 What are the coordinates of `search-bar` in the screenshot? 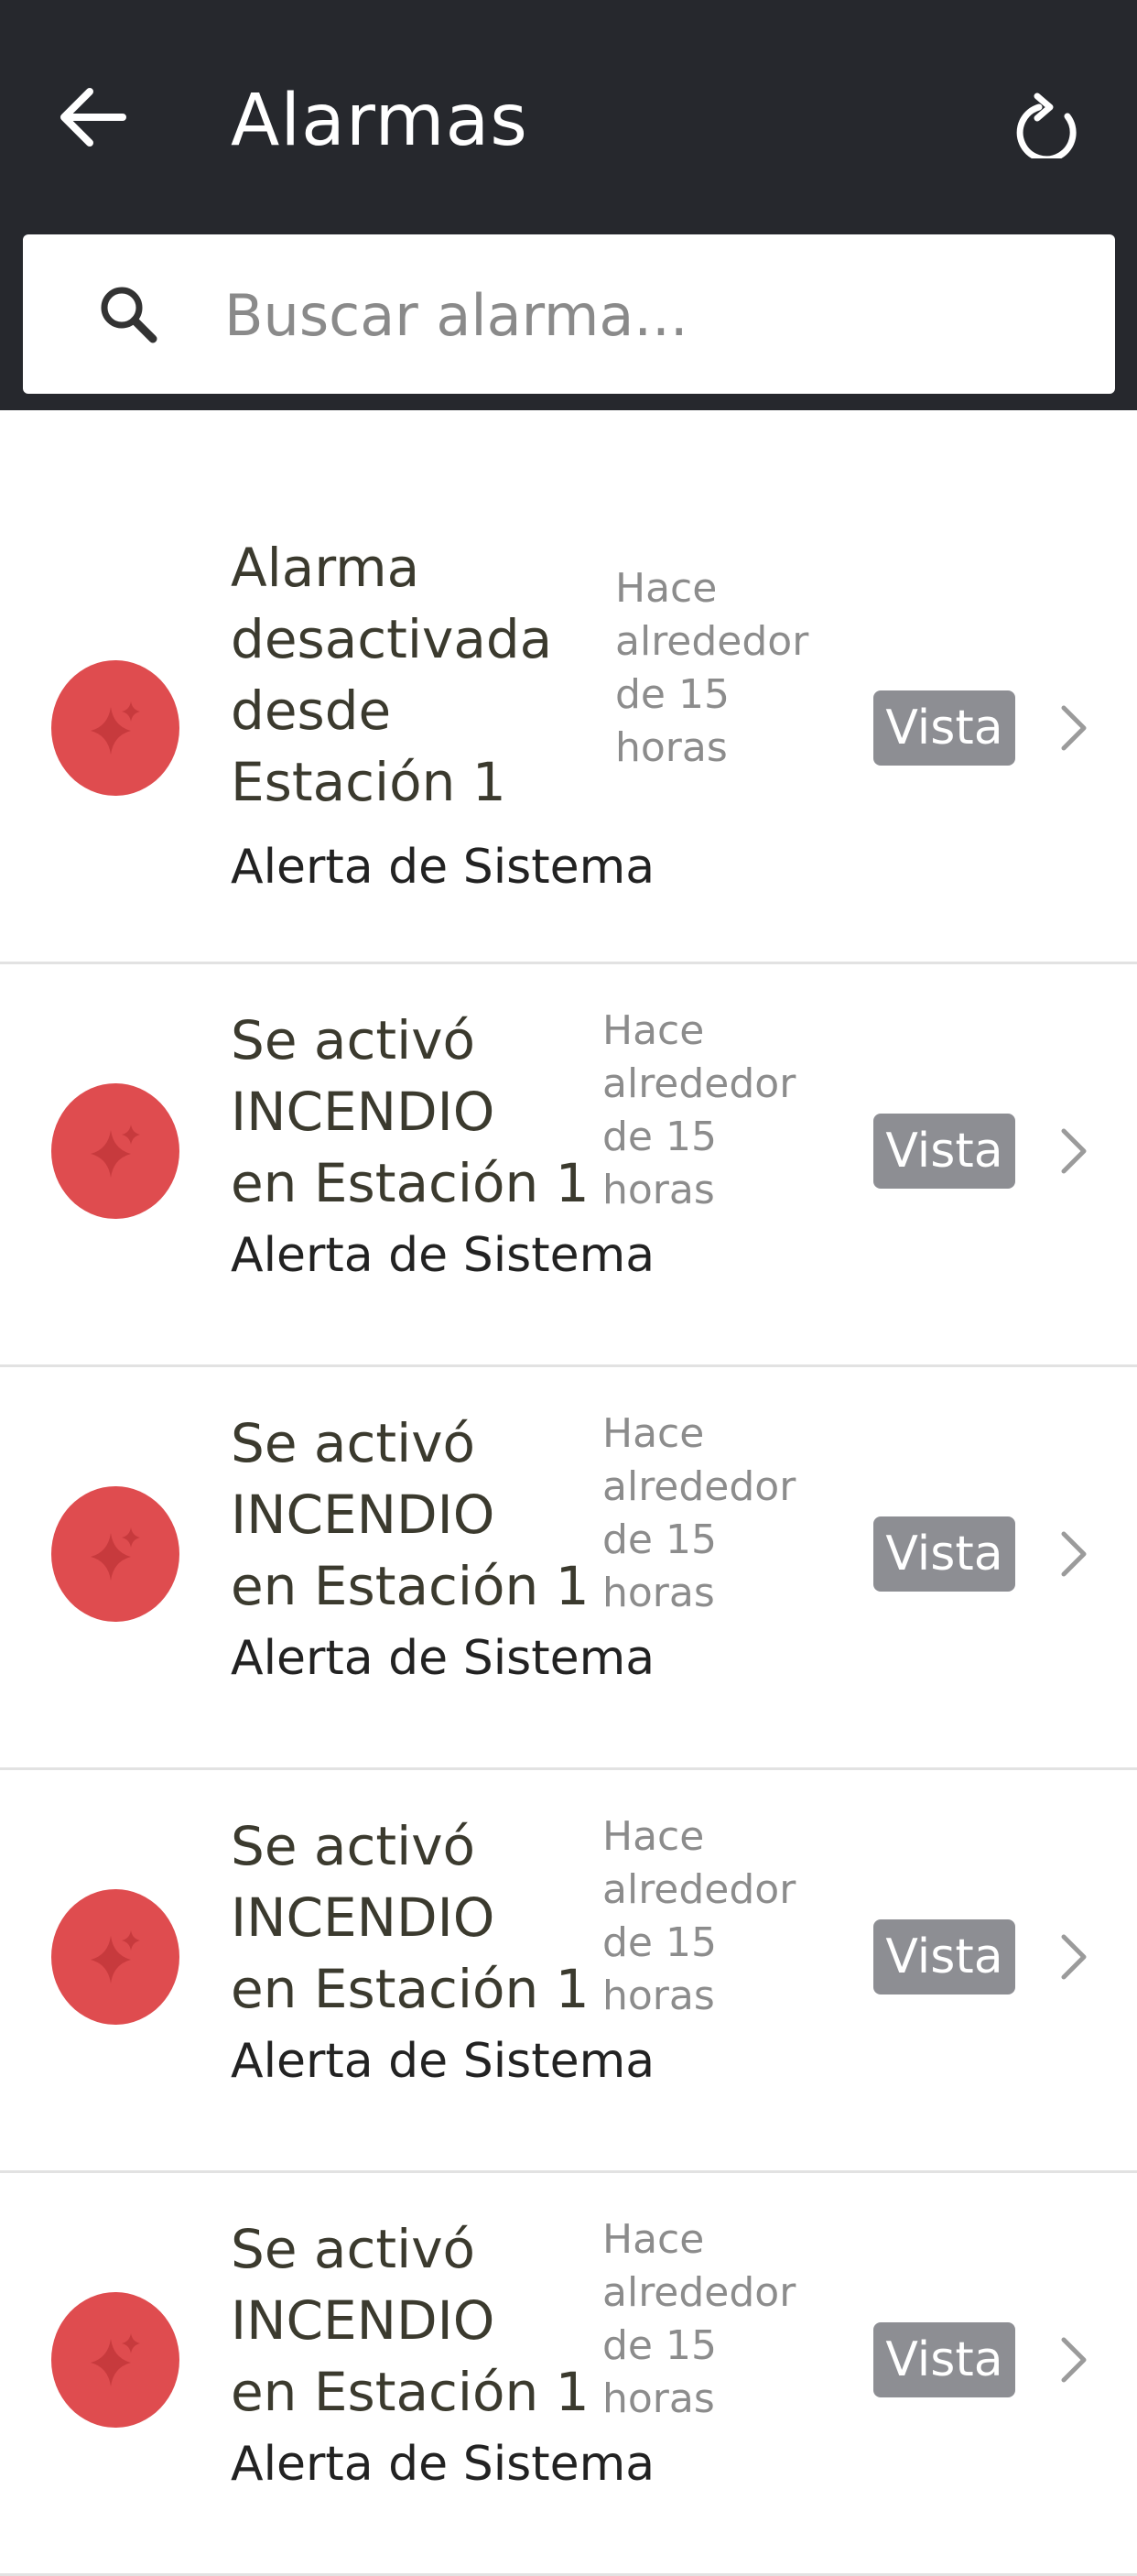 It's located at (569, 314).